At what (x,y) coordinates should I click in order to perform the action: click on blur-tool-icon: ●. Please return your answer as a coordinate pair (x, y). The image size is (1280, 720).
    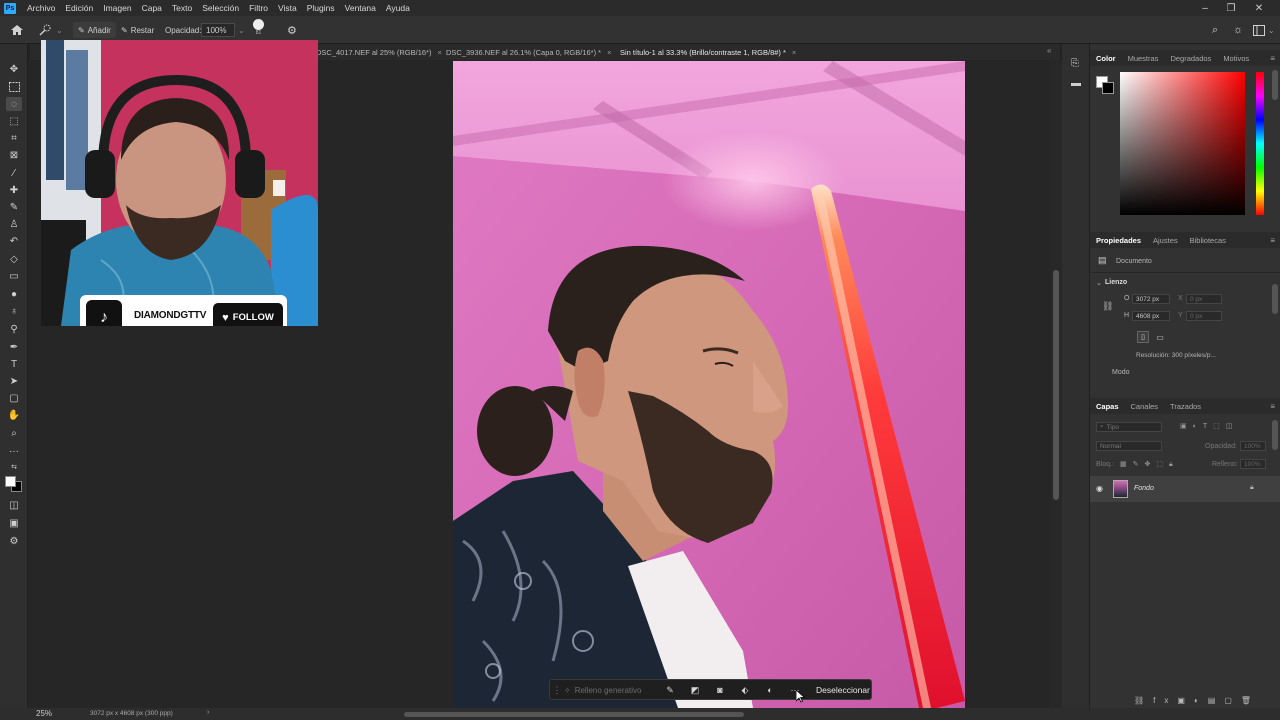
    Looking at the image, I should click on (14, 294).